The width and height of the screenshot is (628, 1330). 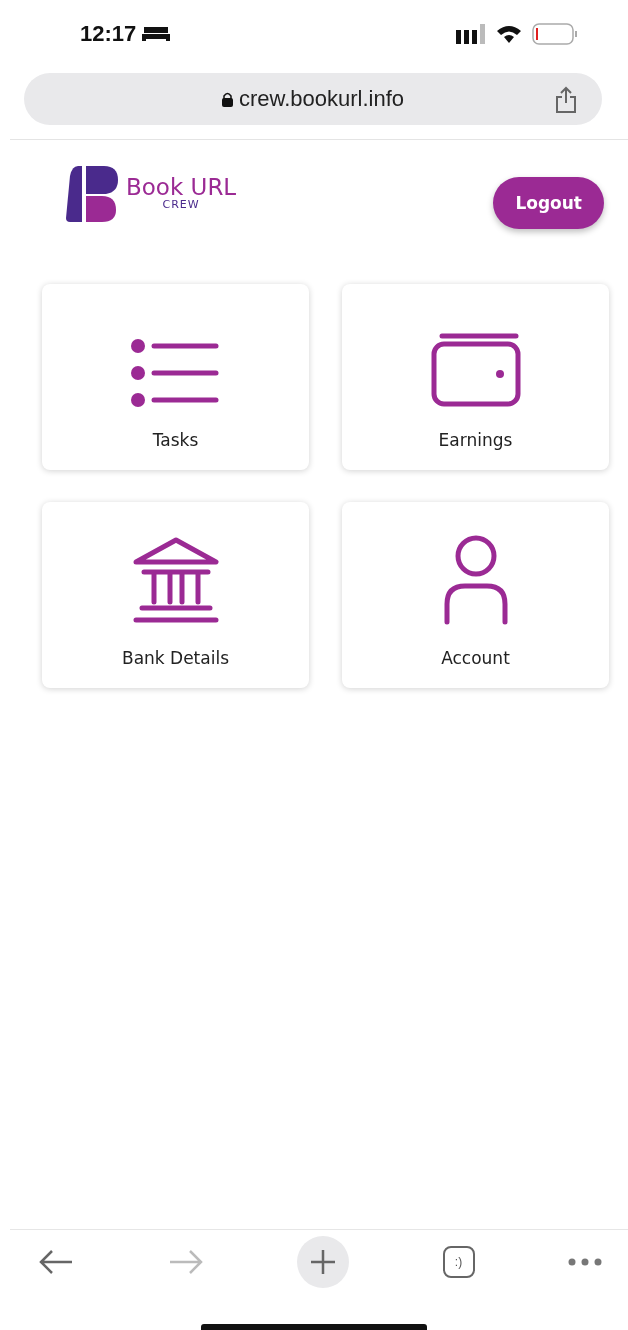 What do you see at coordinates (227, 99) in the screenshot?
I see `lock-icon` at bounding box center [227, 99].